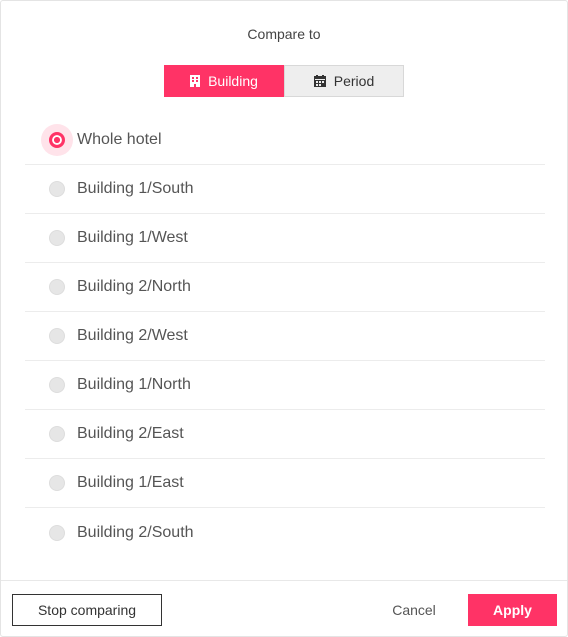 The height and width of the screenshot is (637, 568). Describe the element at coordinates (285, 287) in the screenshot. I see `option-building-2-north: Building 2/North` at that location.